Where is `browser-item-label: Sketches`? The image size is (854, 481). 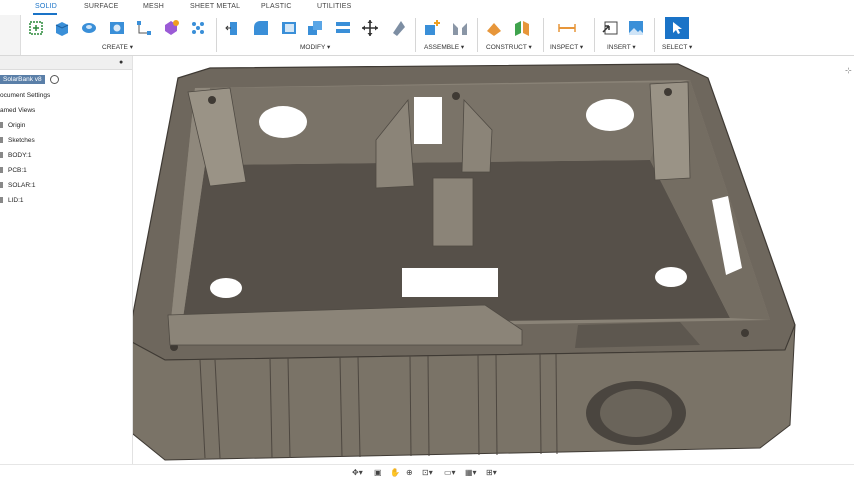 browser-item-label: Sketches is located at coordinates (21, 140).